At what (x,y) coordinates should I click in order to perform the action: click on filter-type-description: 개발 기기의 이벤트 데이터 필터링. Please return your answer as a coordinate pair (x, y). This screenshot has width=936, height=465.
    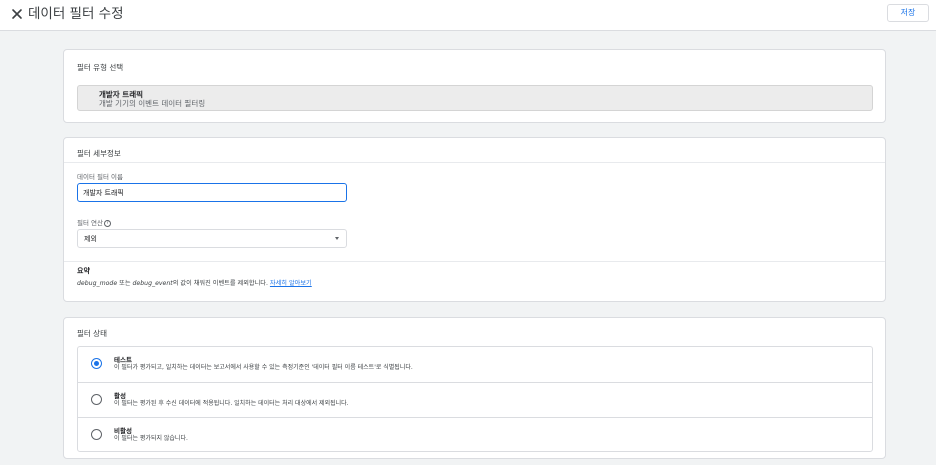
    Looking at the image, I should click on (152, 103).